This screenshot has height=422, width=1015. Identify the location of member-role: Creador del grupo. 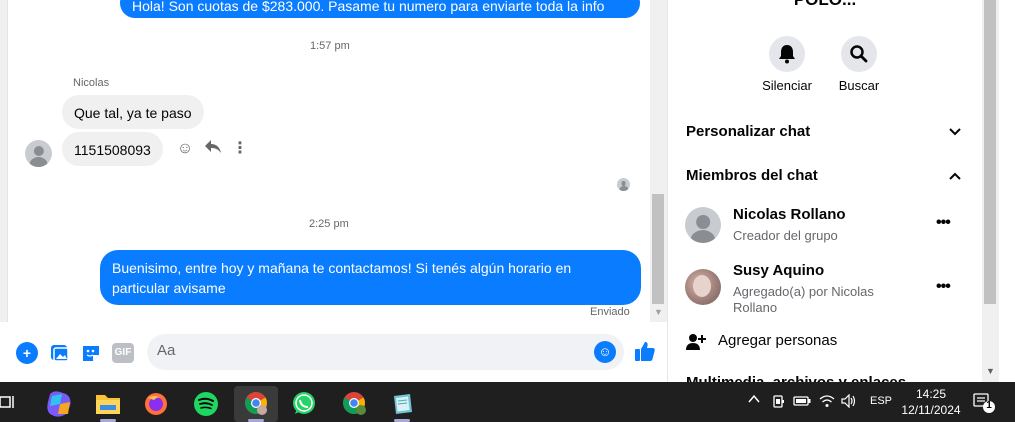
(785, 235).